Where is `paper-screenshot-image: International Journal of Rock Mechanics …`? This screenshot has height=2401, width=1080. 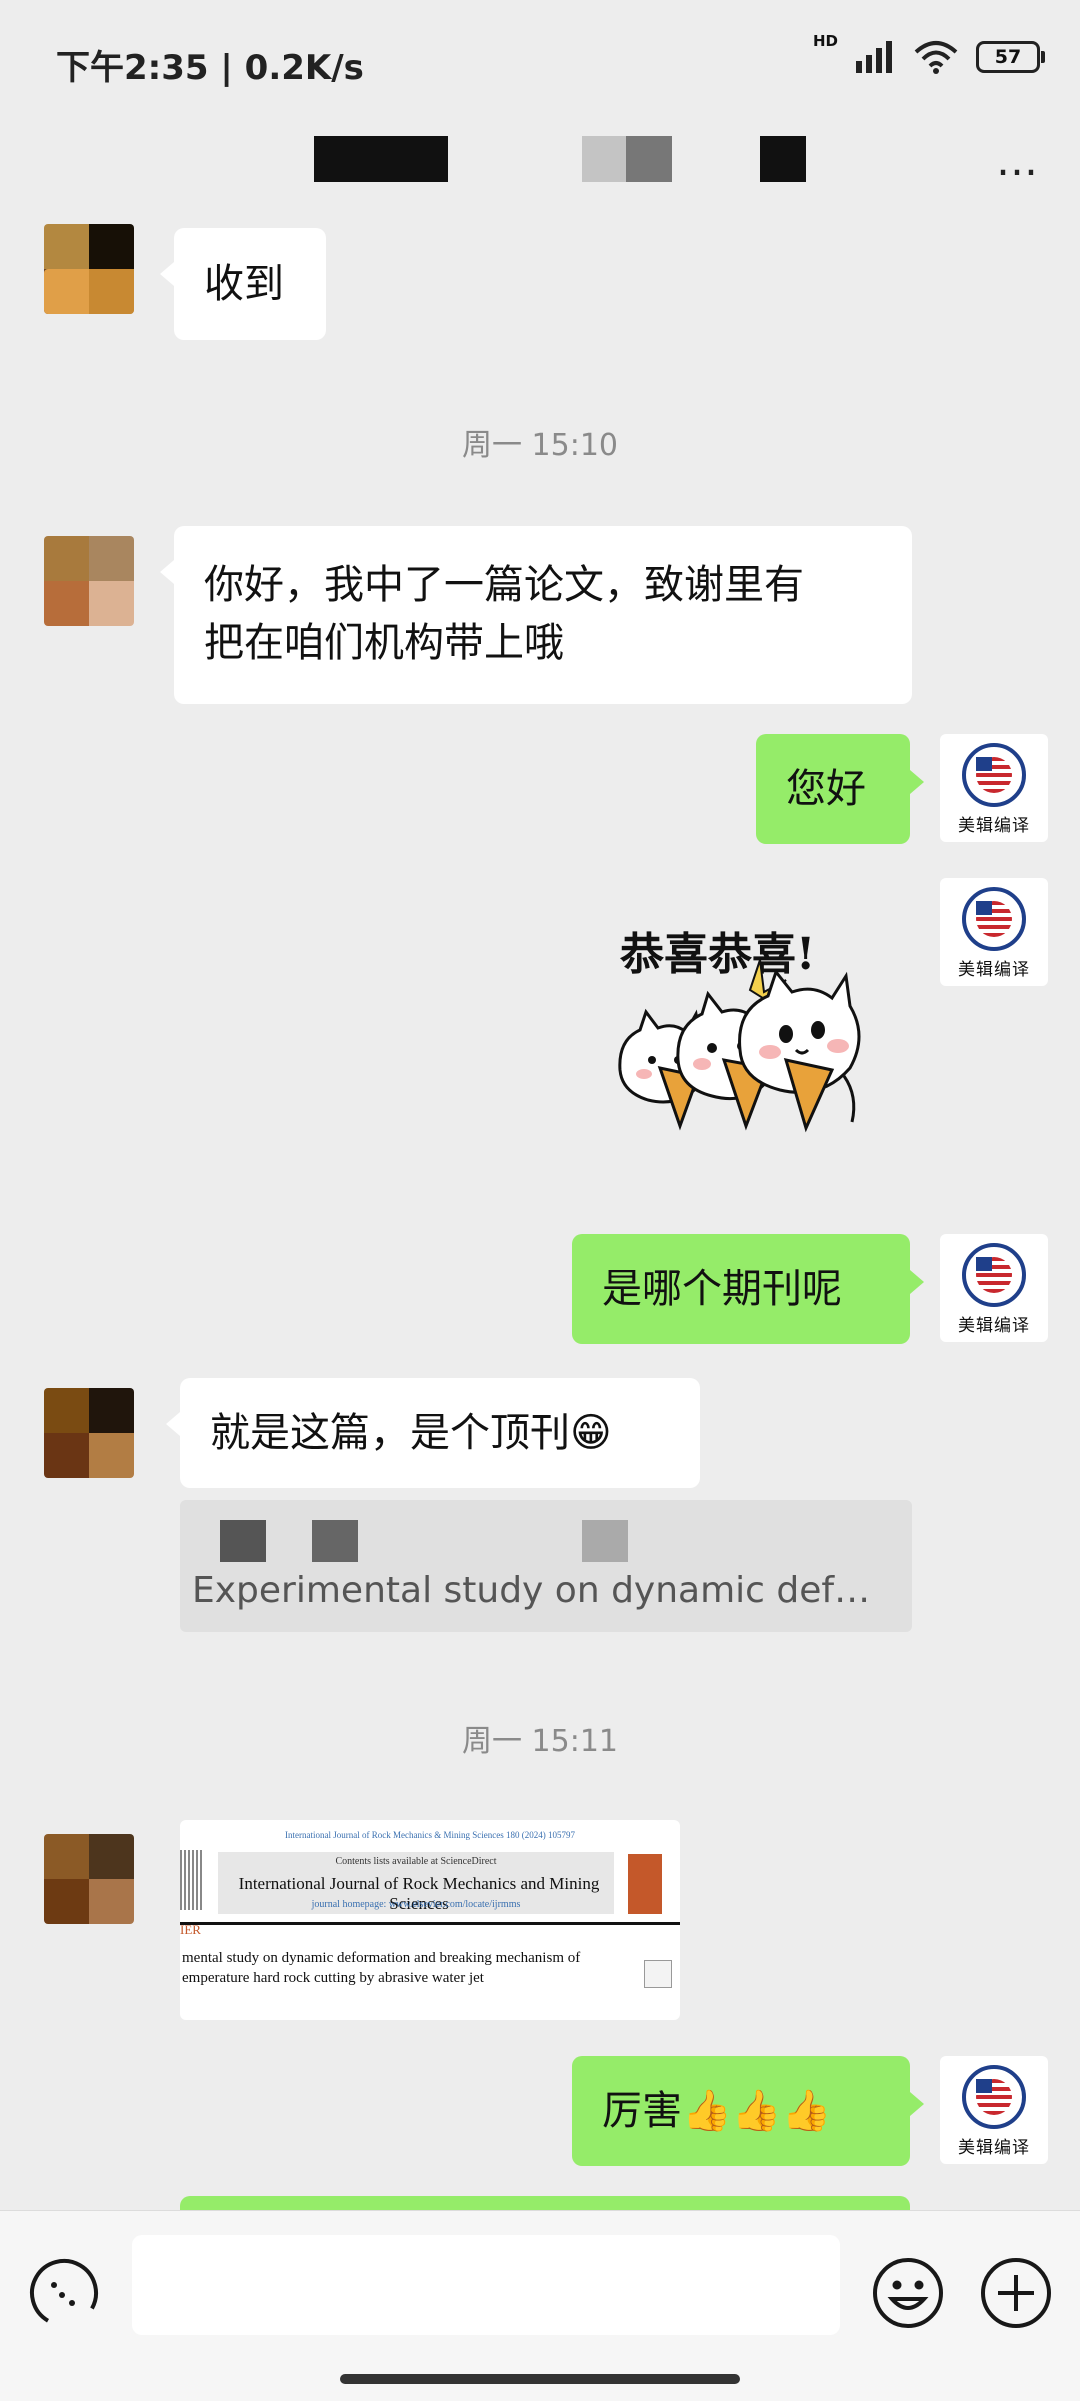
paper-screenshot-image: International Journal of Rock Mechanics … is located at coordinates (430, 1920).